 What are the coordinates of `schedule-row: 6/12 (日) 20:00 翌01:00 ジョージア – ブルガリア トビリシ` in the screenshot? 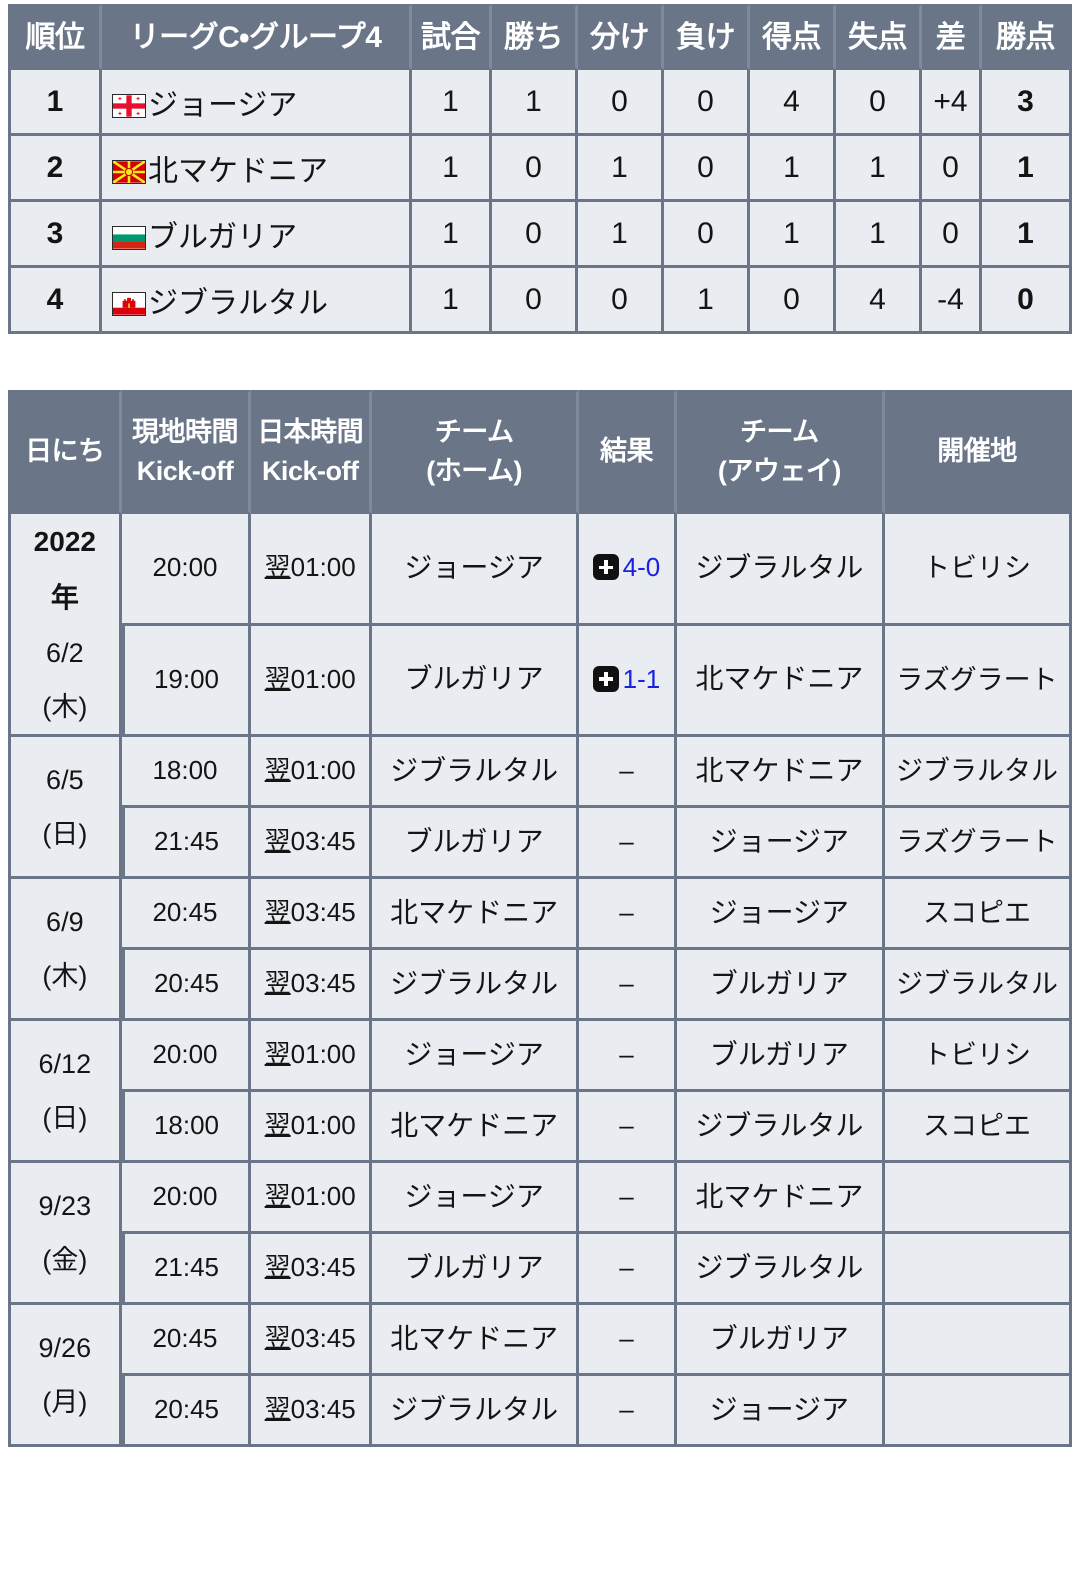 It's located at (540, 1092).